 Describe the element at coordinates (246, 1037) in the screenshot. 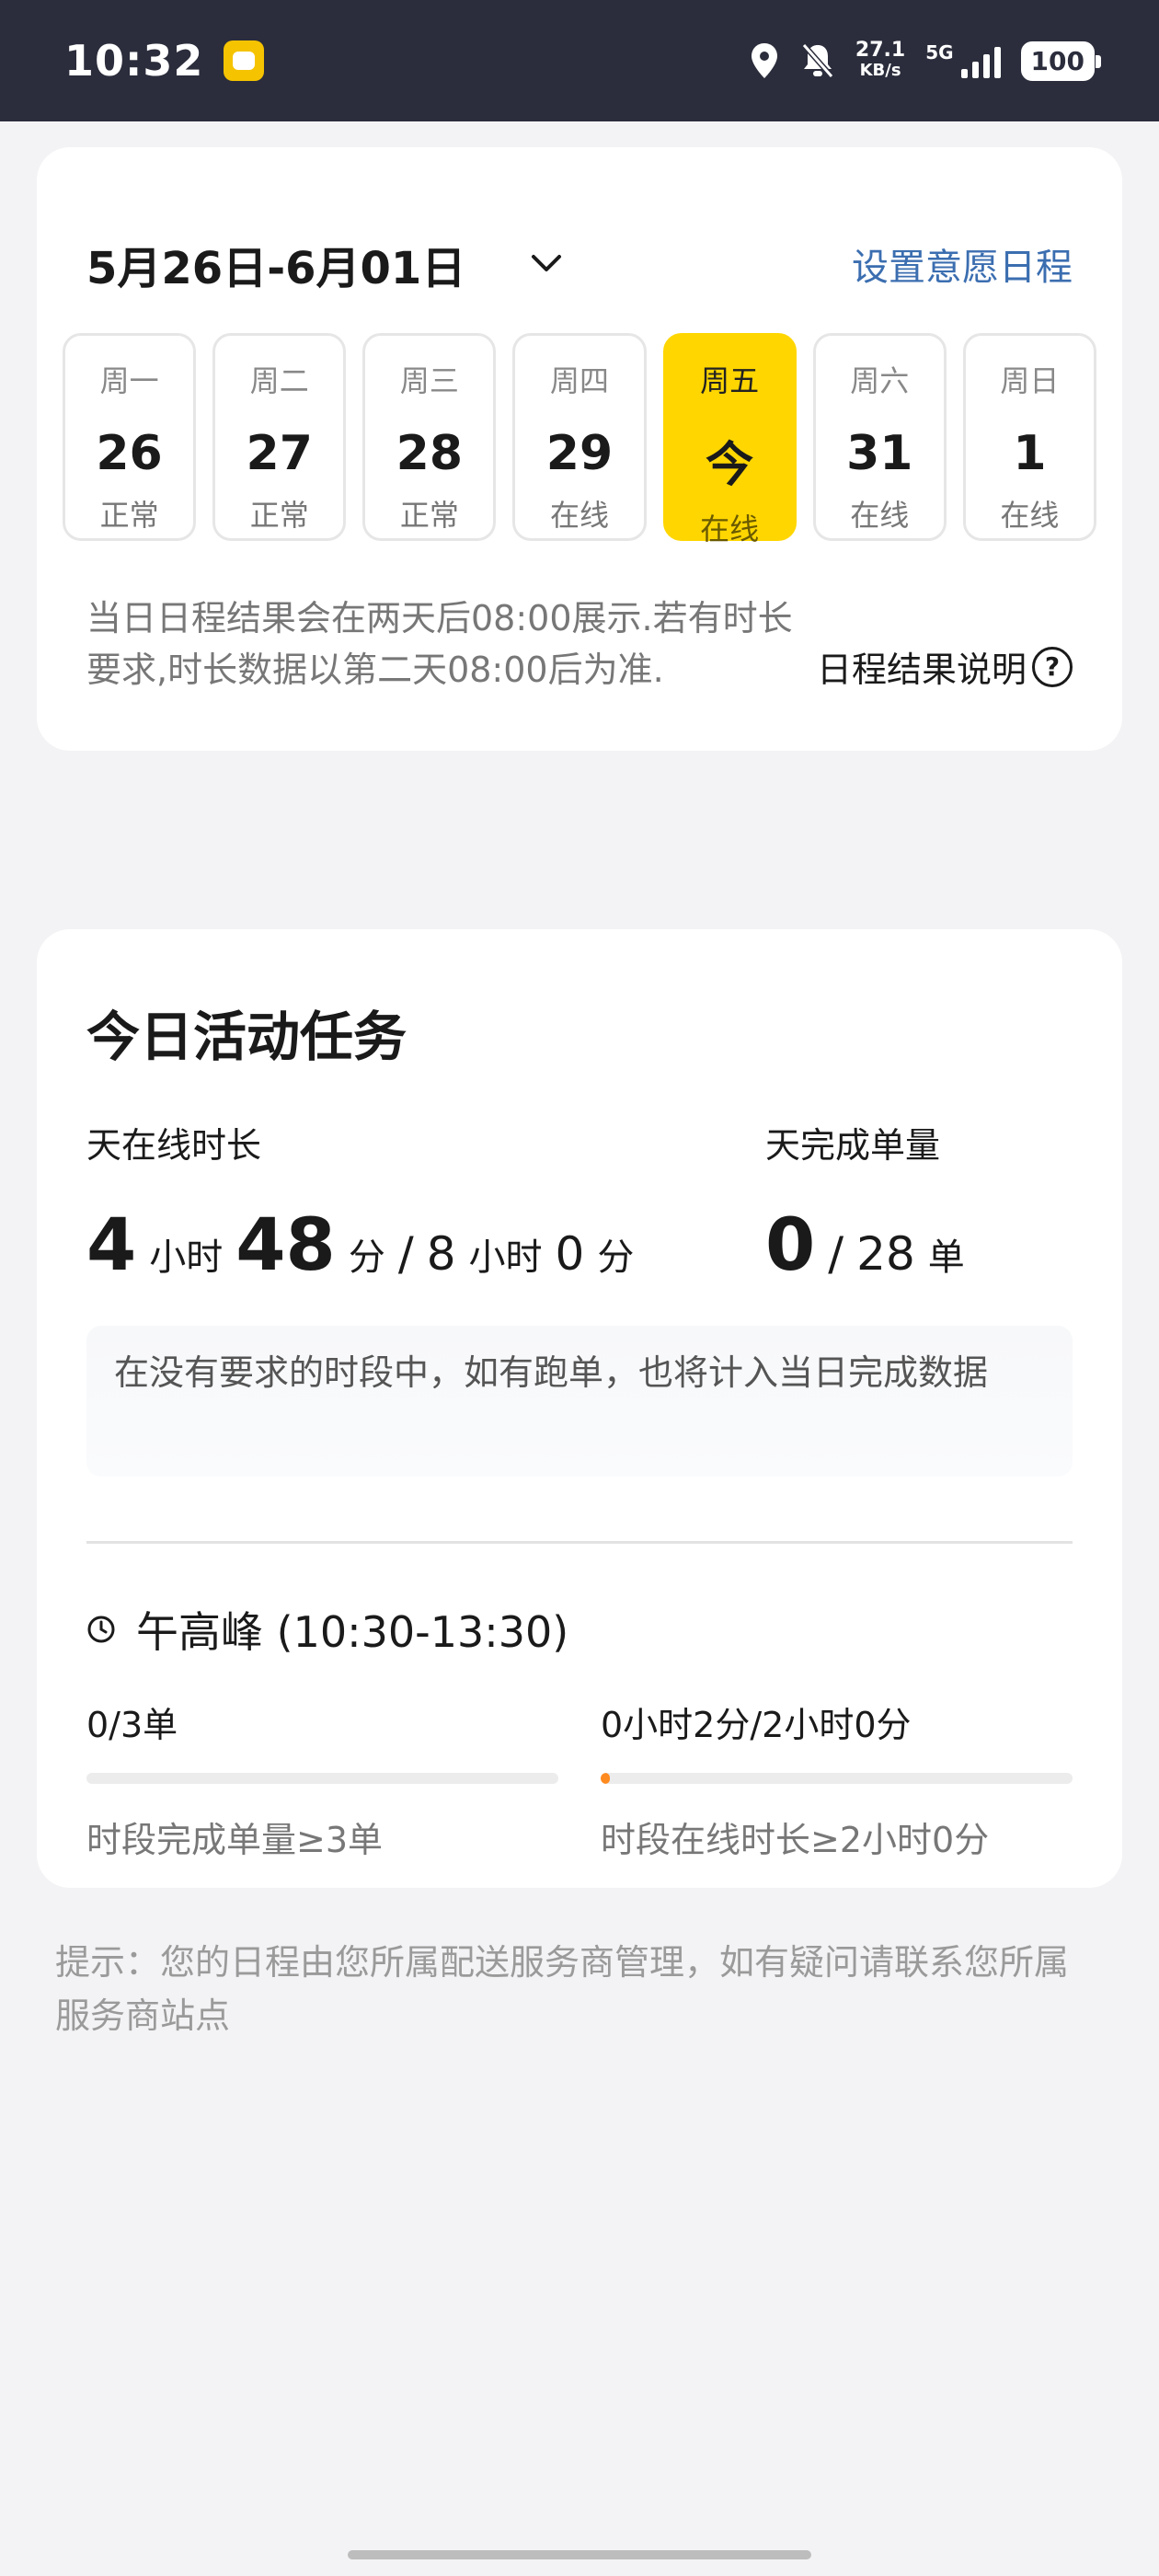

I see `tasks-title: 今日活动任务` at that location.